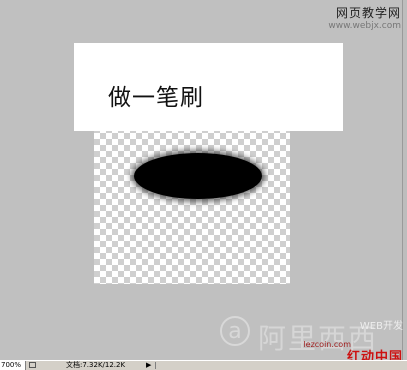 The width and height of the screenshot is (407, 370). Describe the element at coordinates (364, 26) in the screenshot. I see `watermark-top-en: www.webjx.com` at that location.